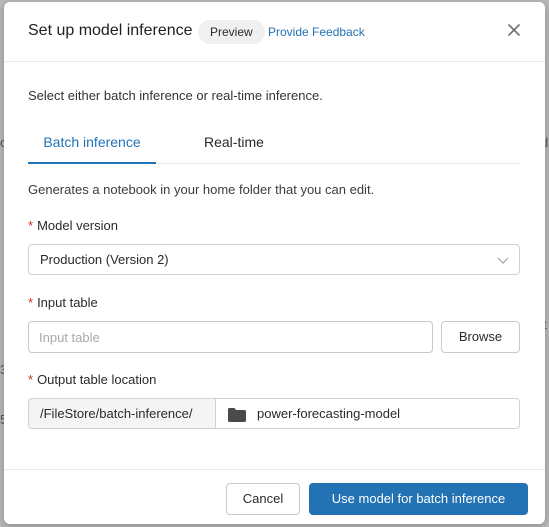 Image resolution: width=549 pixels, height=527 pixels. I want to click on output-table-field: power-forecasting-model, so click(367, 413).